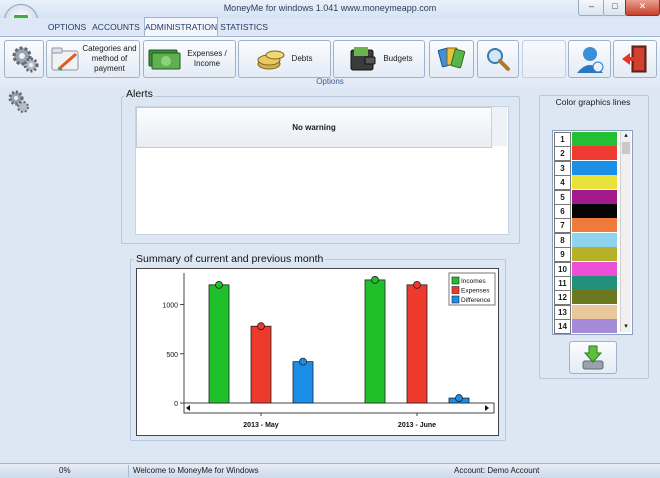  I want to click on color-line-row: 11, so click(587, 283).